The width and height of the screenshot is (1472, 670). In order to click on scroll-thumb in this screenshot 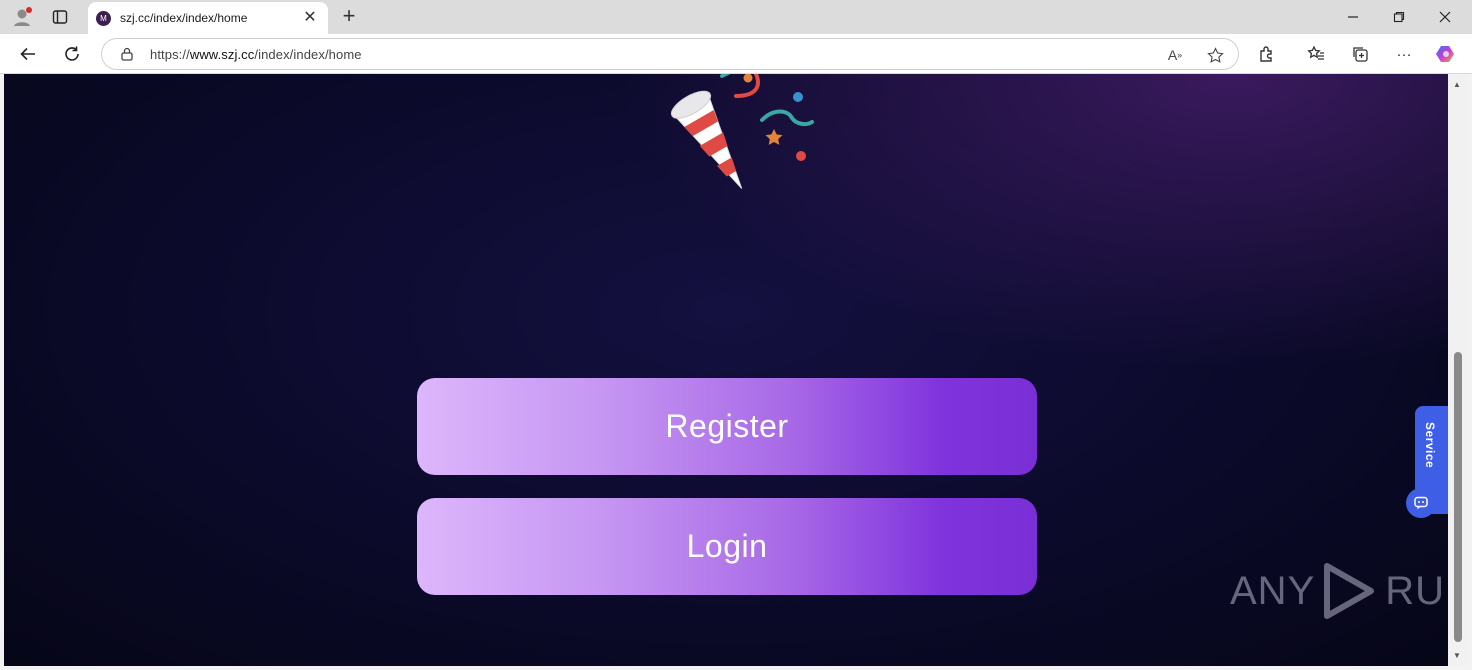, I will do `click(1458, 497)`.